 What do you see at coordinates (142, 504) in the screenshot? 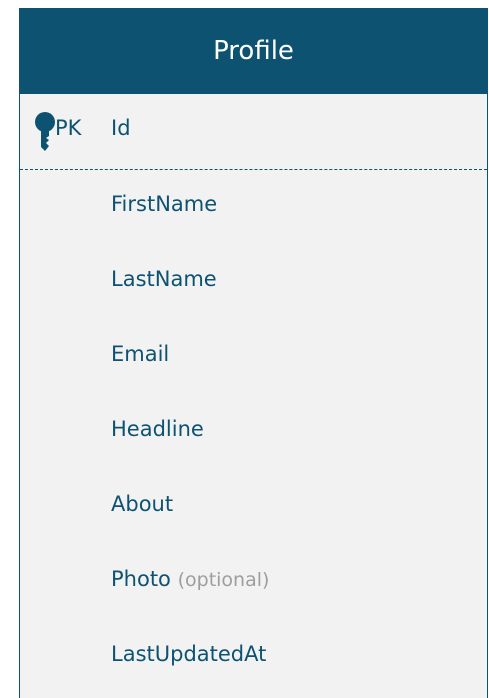
I see `field-about: About` at bounding box center [142, 504].